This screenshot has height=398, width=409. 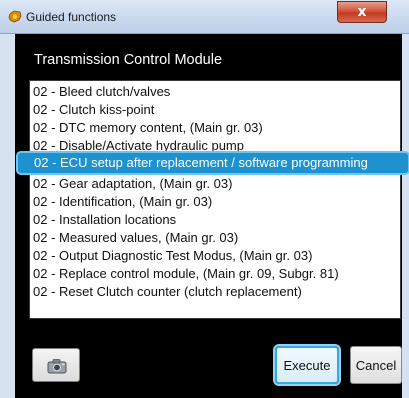 What do you see at coordinates (7, 216) in the screenshot?
I see `window-frame-left` at bounding box center [7, 216].